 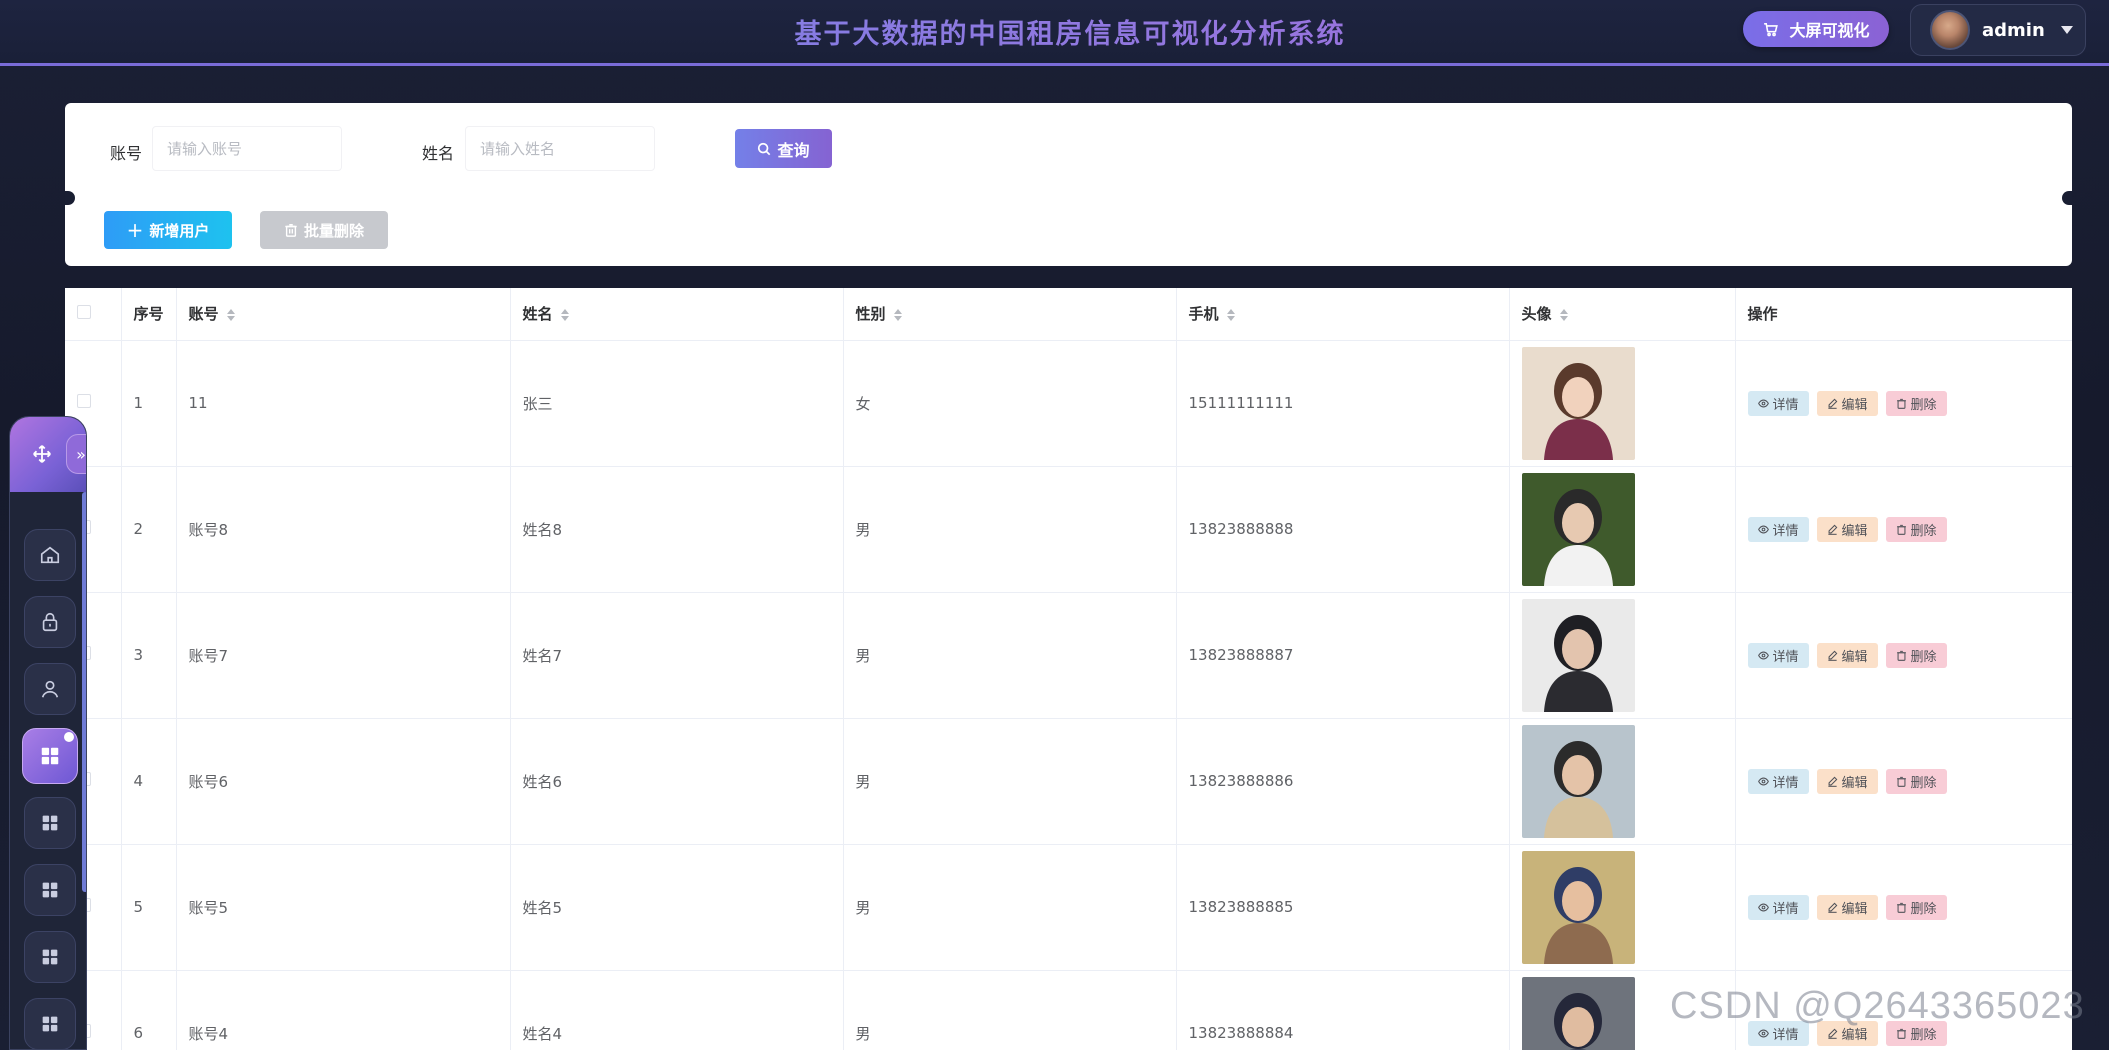 What do you see at coordinates (179, 230) in the screenshot?
I see `add-user-label: 新增用户` at bounding box center [179, 230].